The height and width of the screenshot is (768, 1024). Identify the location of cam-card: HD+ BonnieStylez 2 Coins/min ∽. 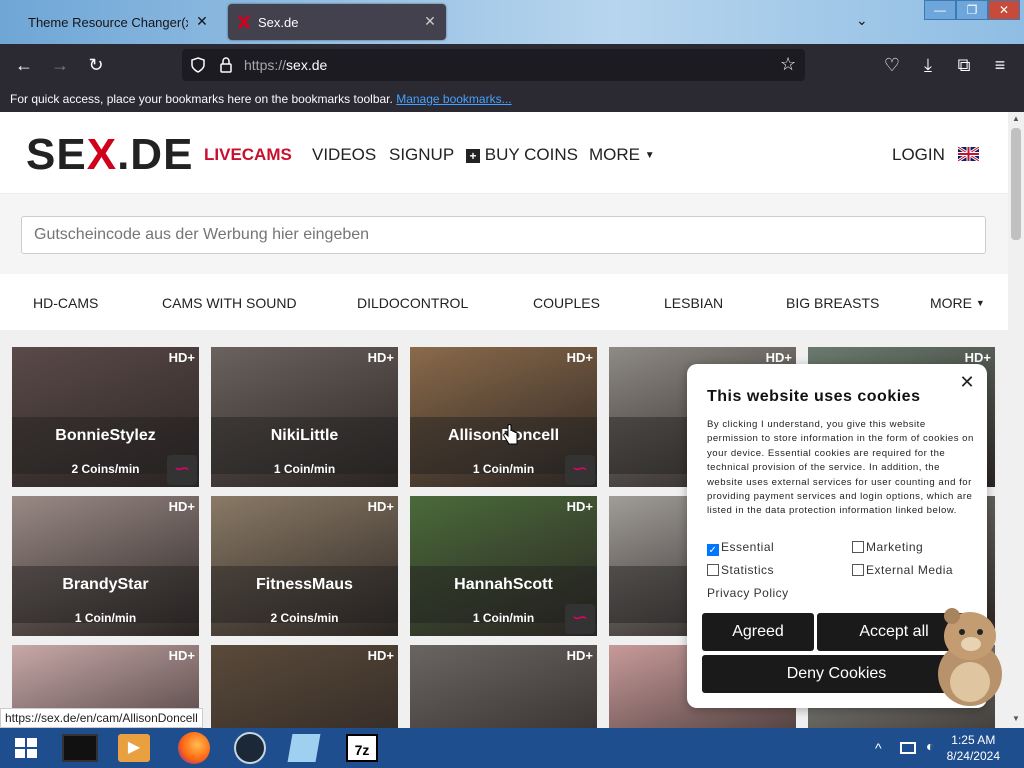
(105, 417).